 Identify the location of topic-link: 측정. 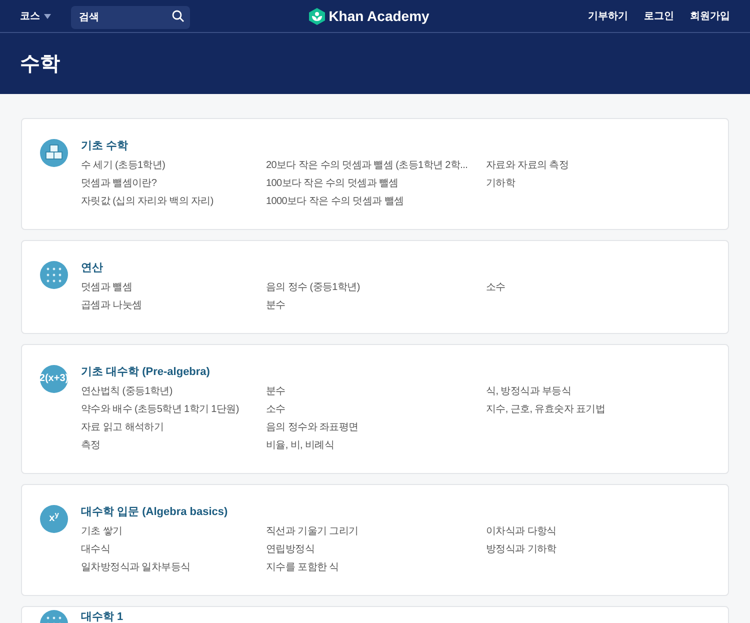
(90, 446).